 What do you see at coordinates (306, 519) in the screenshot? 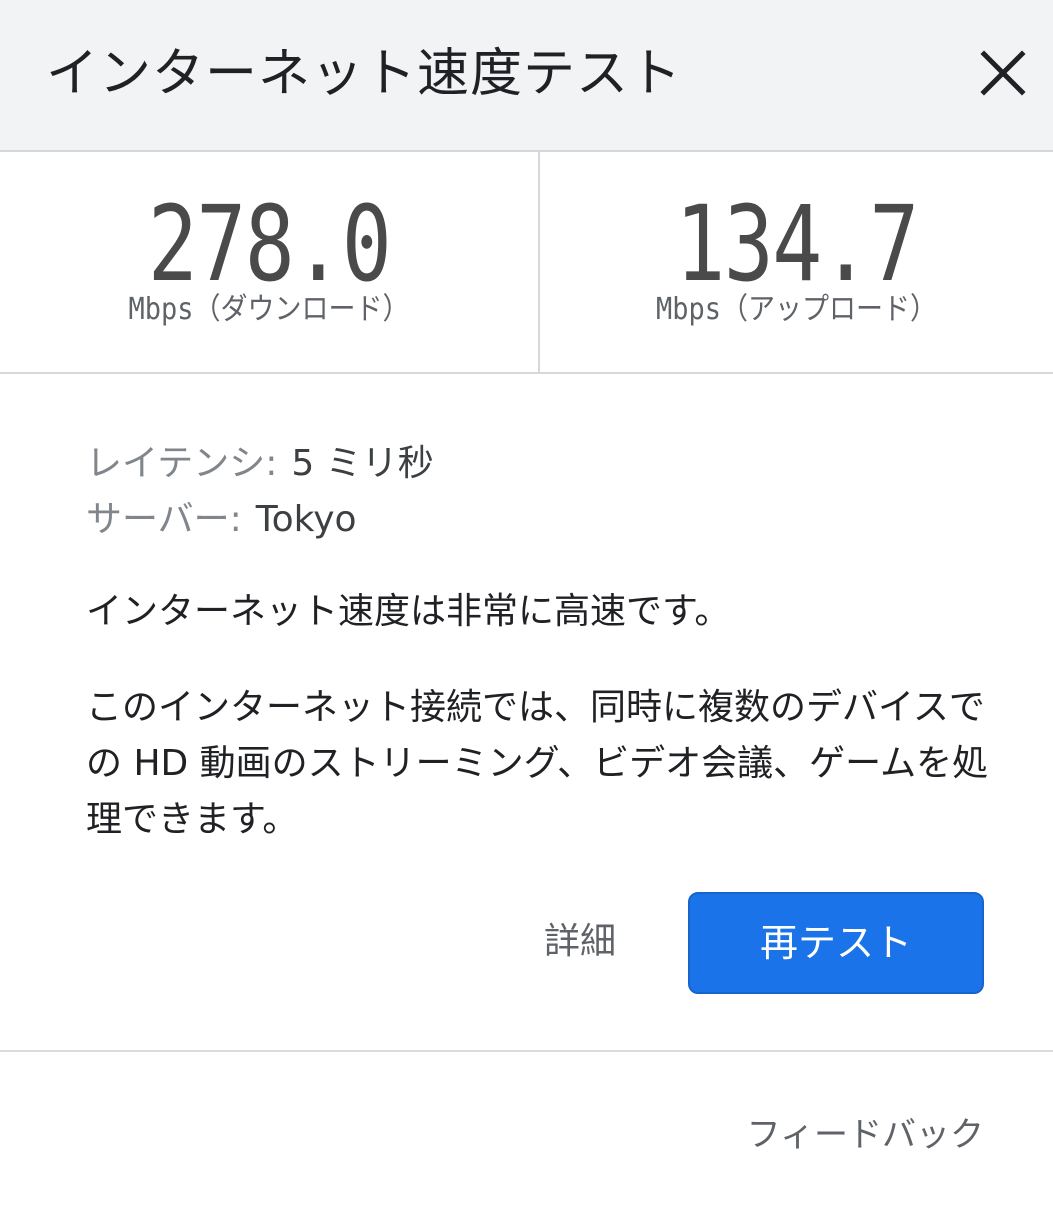
I see `server-value: Tokyo` at bounding box center [306, 519].